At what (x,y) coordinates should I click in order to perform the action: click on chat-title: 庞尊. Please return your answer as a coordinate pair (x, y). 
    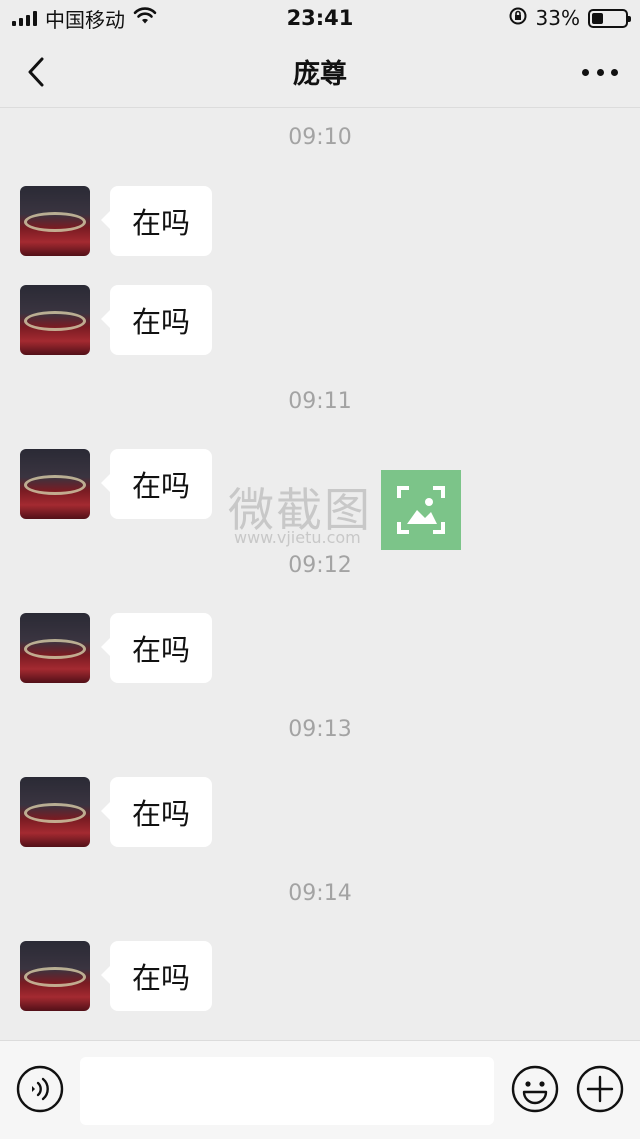
    Looking at the image, I should click on (320, 74).